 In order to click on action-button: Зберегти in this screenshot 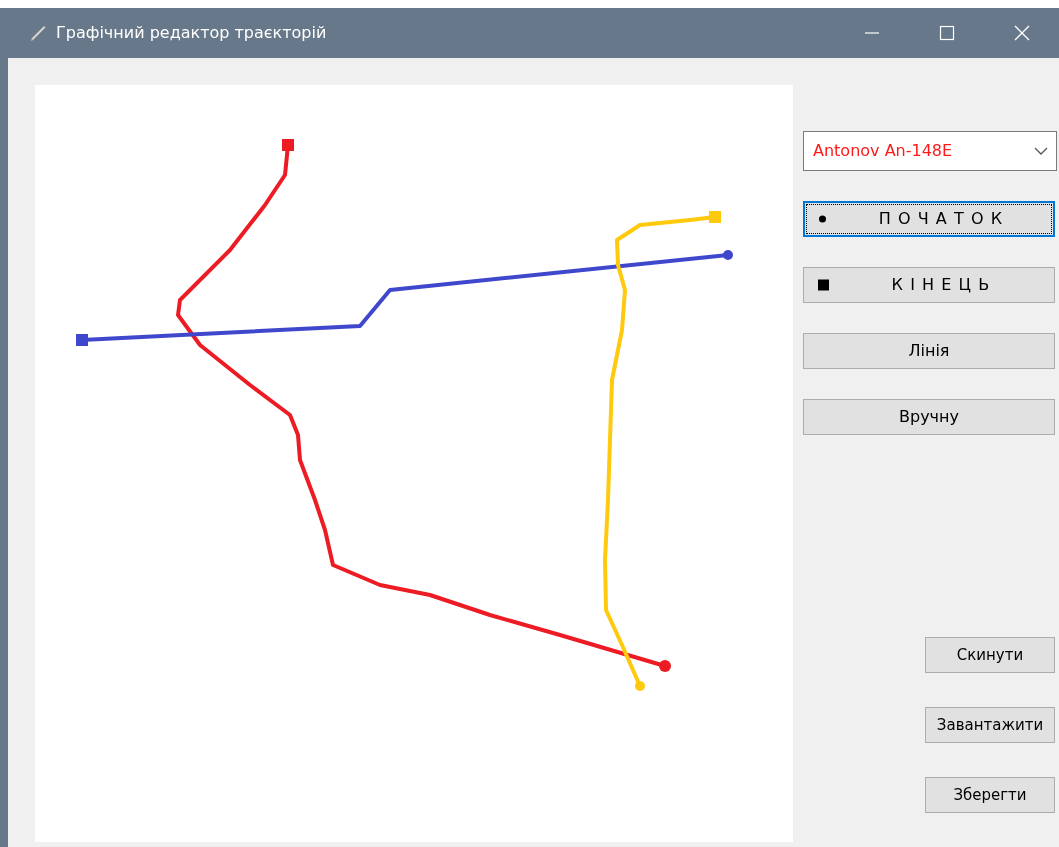, I will do `click(990, 795)`.